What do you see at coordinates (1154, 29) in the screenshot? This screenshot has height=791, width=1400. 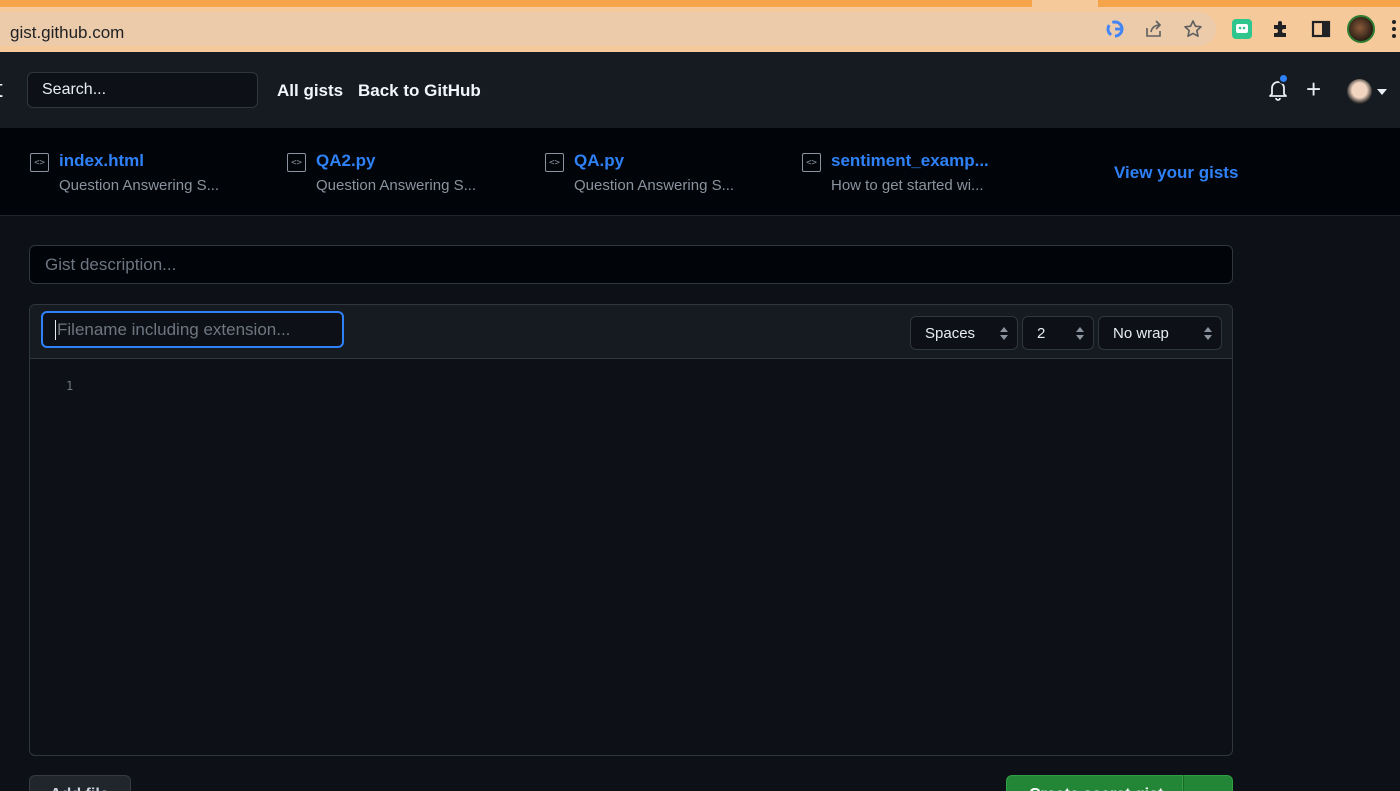 I see `share-icon` at bounding box center [1154, 29].